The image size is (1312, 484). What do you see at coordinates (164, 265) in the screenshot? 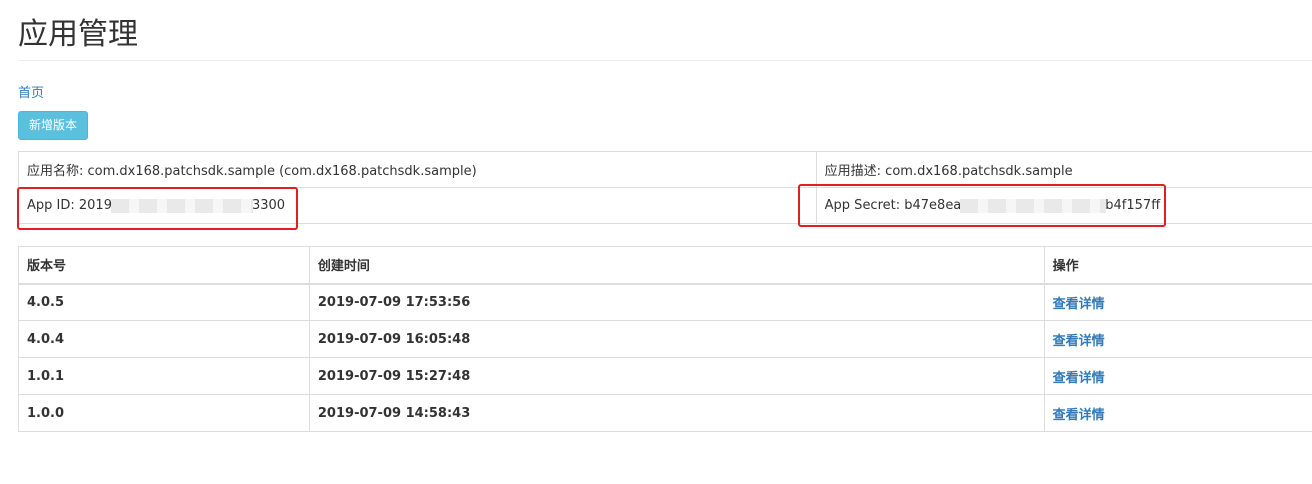
I see `column-header-version: 版本号` at bounding box center [164, 265].